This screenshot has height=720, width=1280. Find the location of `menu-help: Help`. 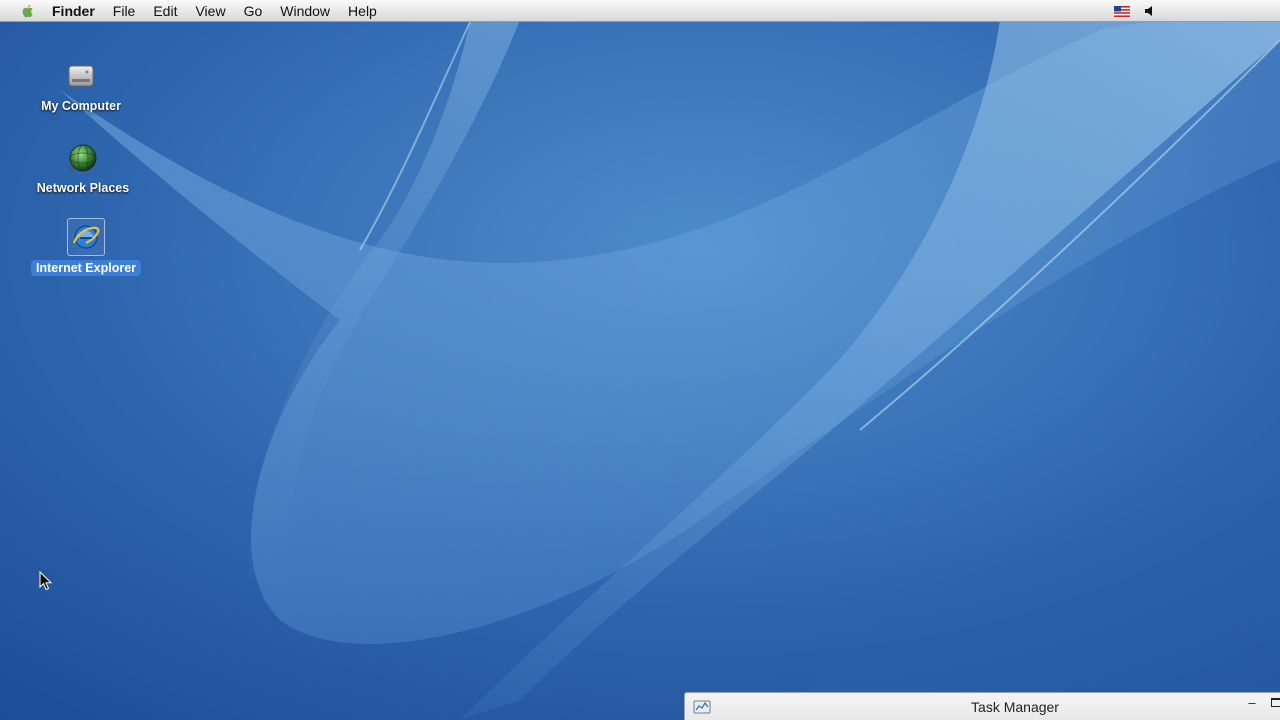

menu-help: Help is located at coordinates (362, 11).